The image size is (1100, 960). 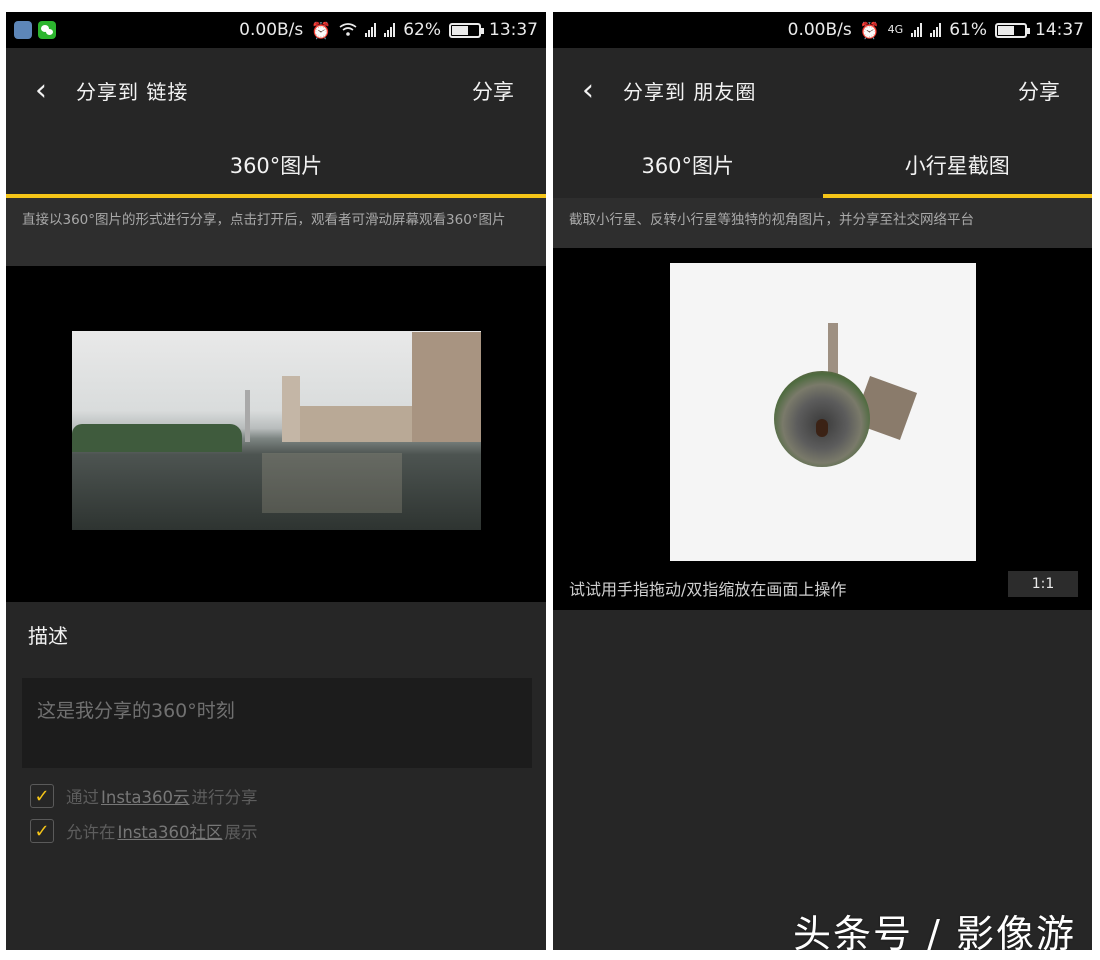 I want to click on tab-bar: 360°图片 小行星截图, so click(x=822, y=165).